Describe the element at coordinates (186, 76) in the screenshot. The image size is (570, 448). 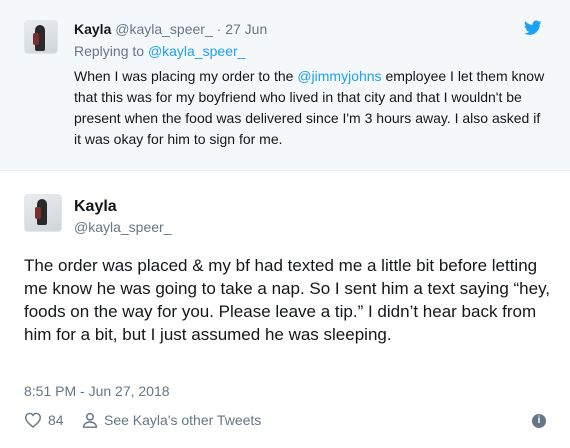
I see `reply-text-part: When I was placing my order to the` at that location.